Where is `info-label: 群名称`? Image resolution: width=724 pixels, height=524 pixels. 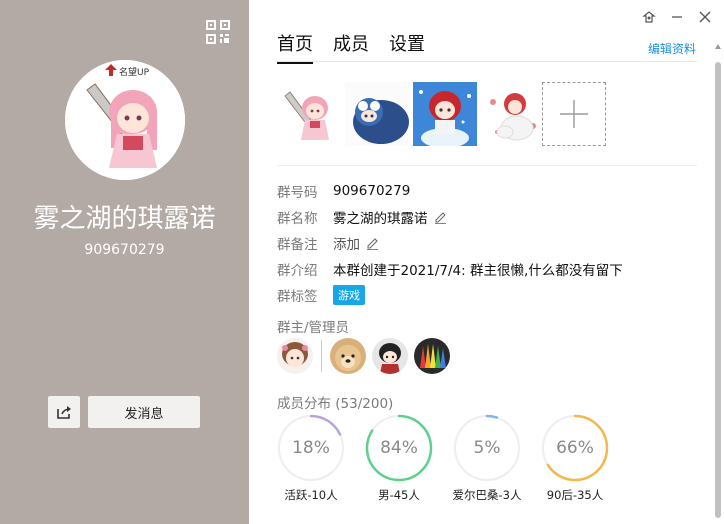 info-label: 群名称 is located at coordinates (297, 219).